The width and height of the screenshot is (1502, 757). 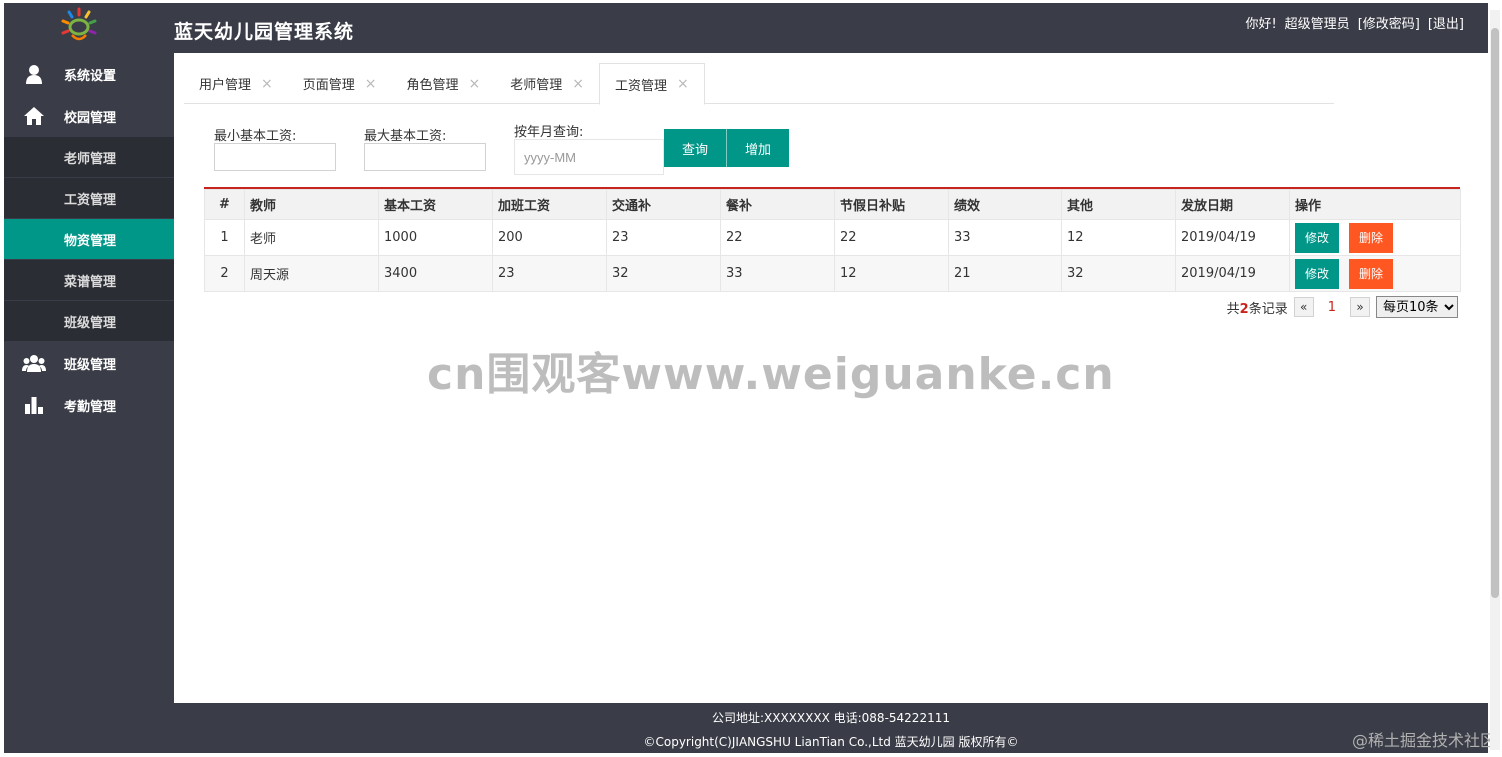 I want to click on column-header: 加班工资, so click(x=549, y=204).